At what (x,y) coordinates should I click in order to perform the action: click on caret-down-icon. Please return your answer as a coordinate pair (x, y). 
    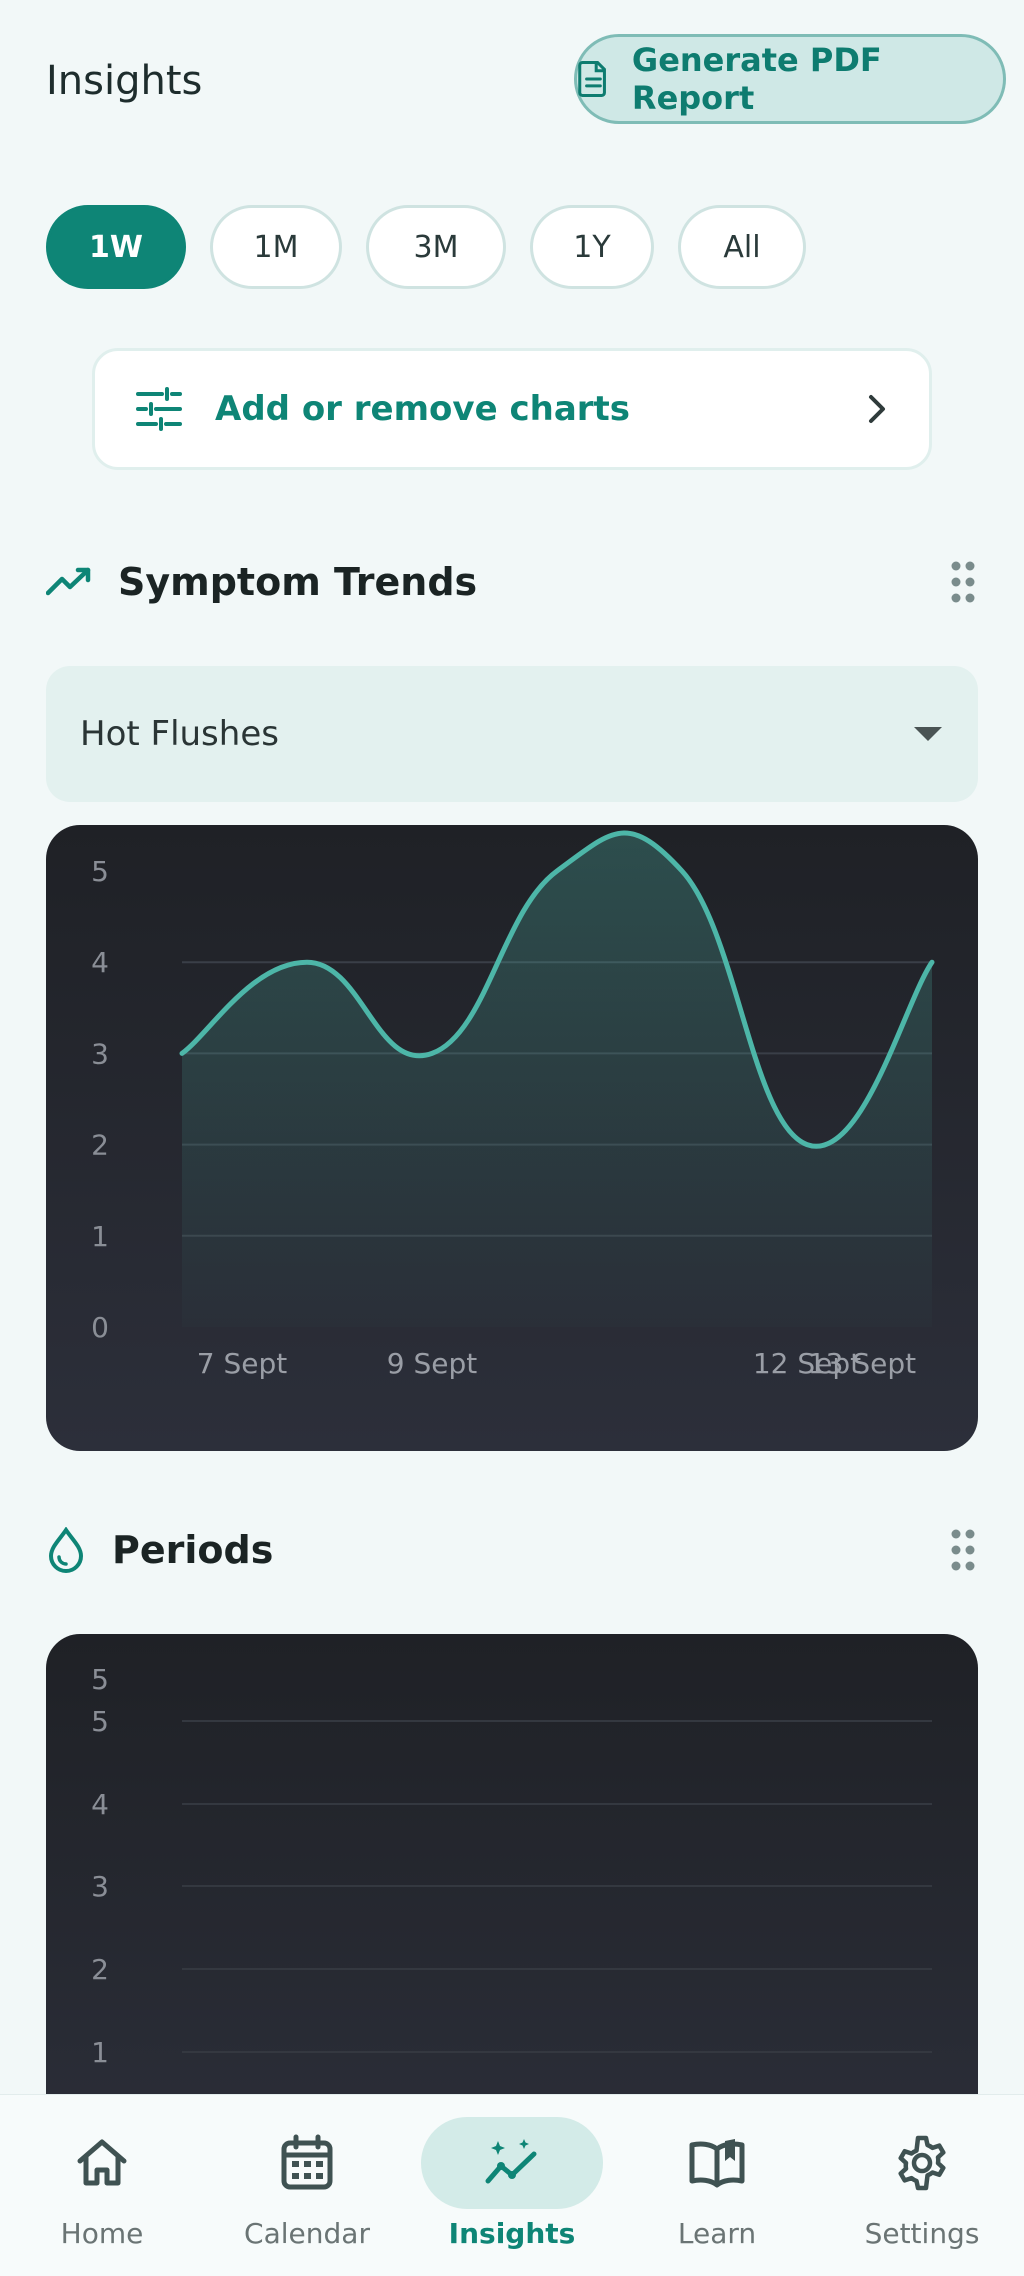
    Looking at the image, I should click on (928, 734).